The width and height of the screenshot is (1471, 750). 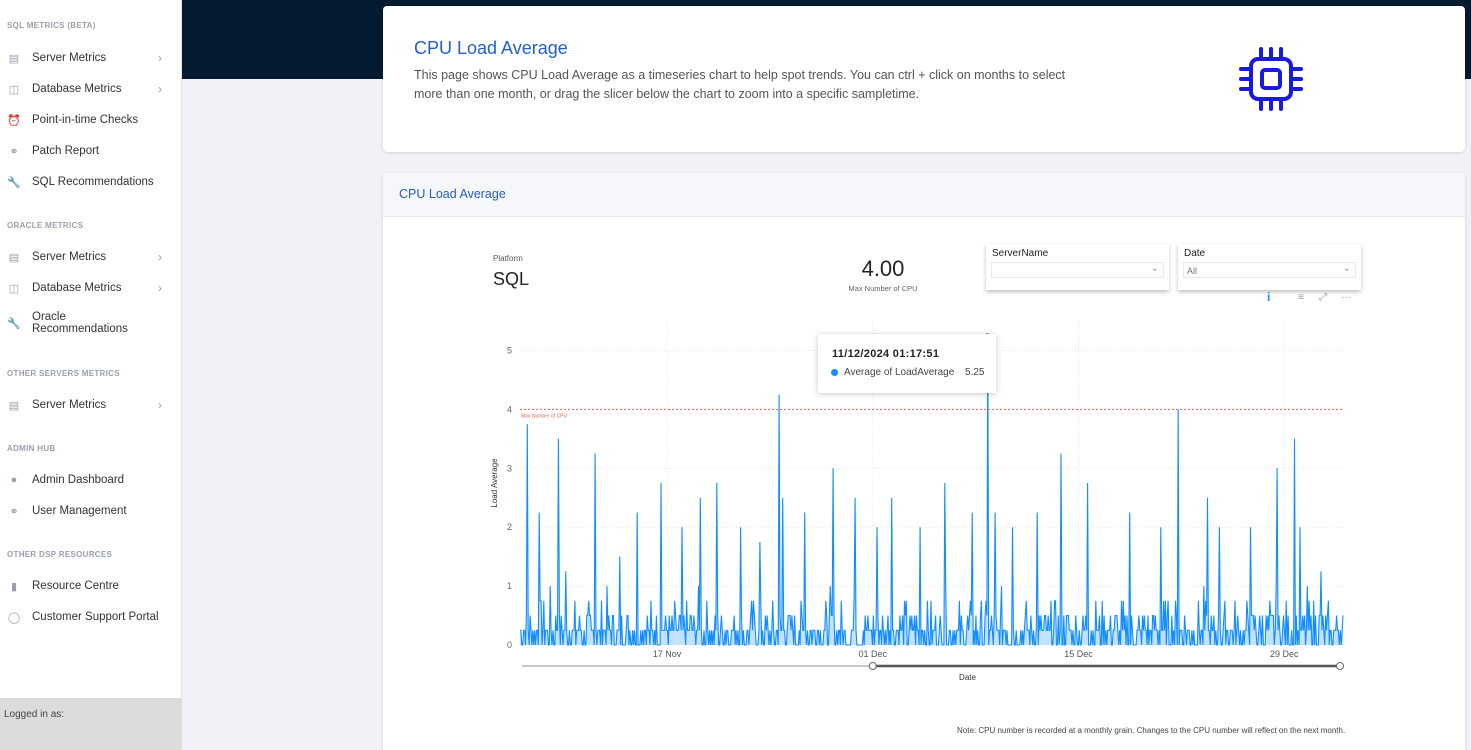 What do you see at coordinates (1346, 297) in the screenshot?
I see `more-options-icon: ···` at bounding box center [1346, 297].